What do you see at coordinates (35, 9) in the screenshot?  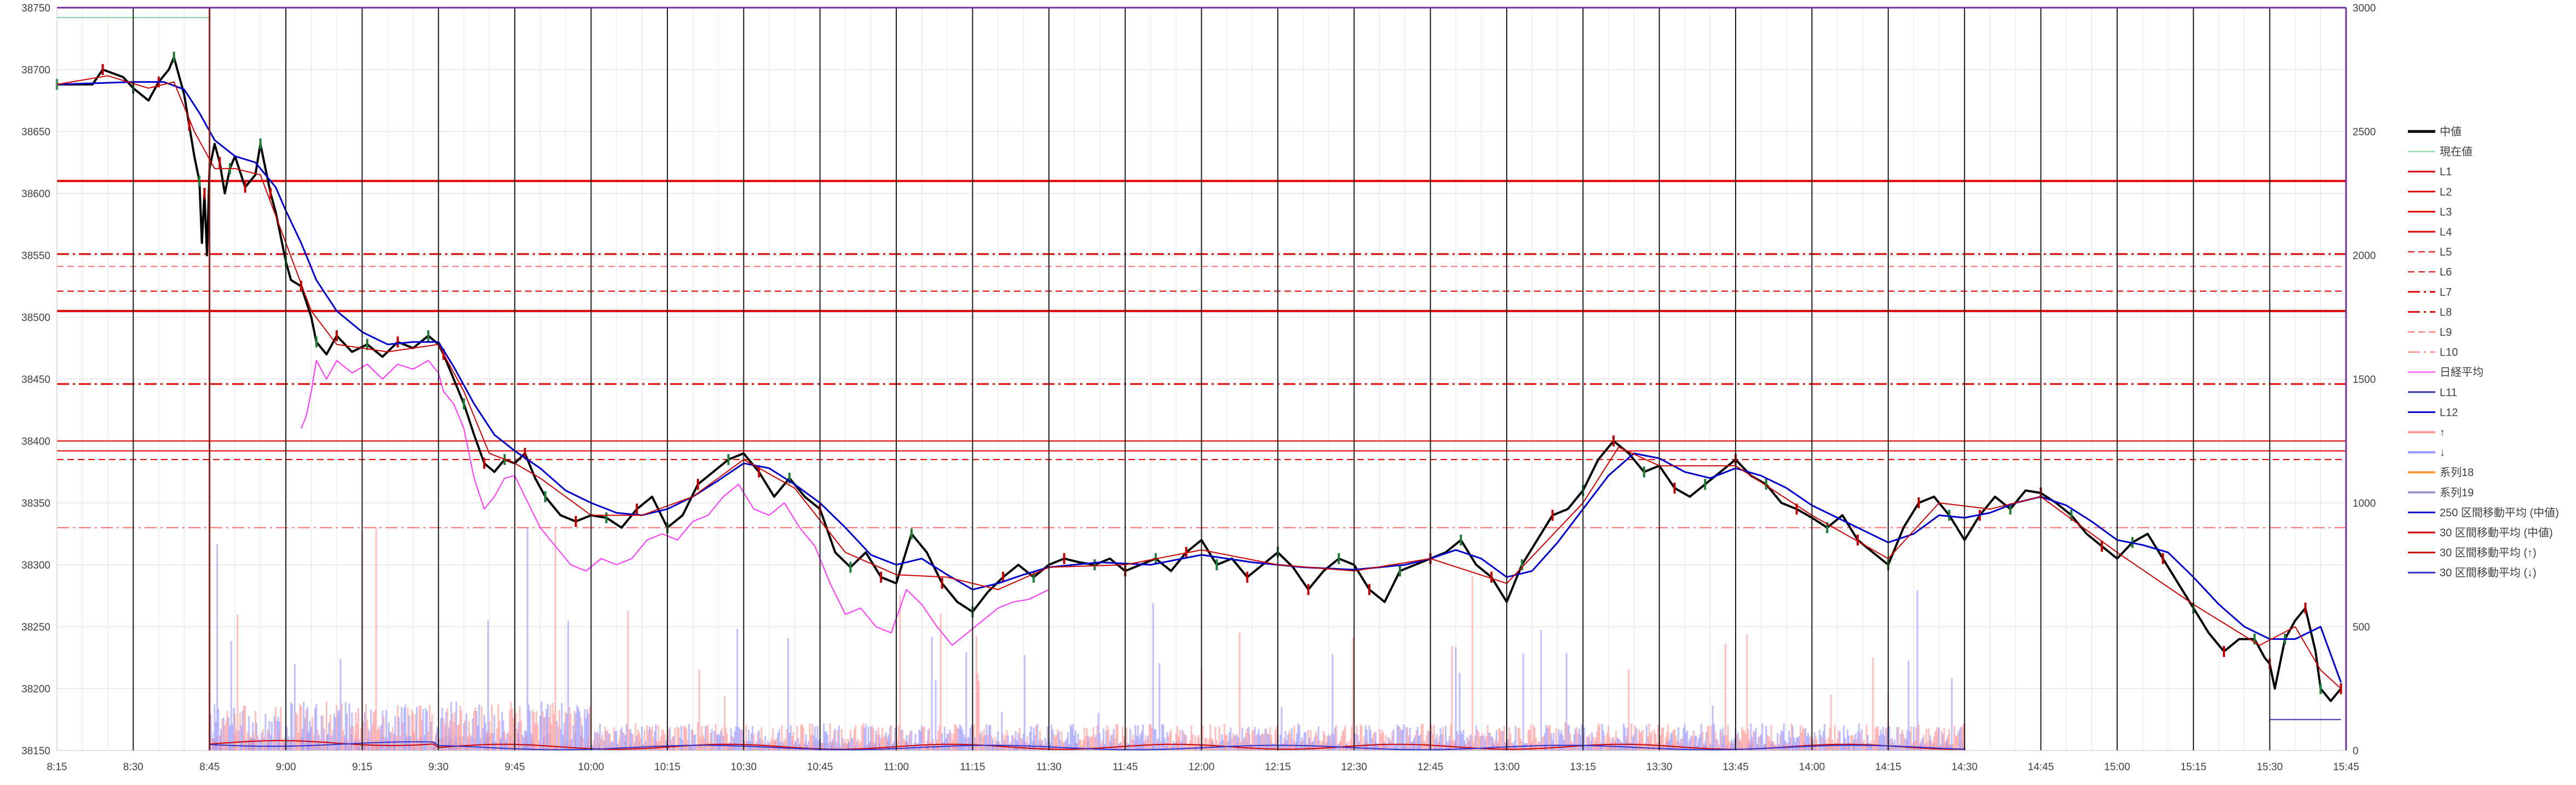 I see `y-left-tick-label: 38750` at bounding box center [35, 9].